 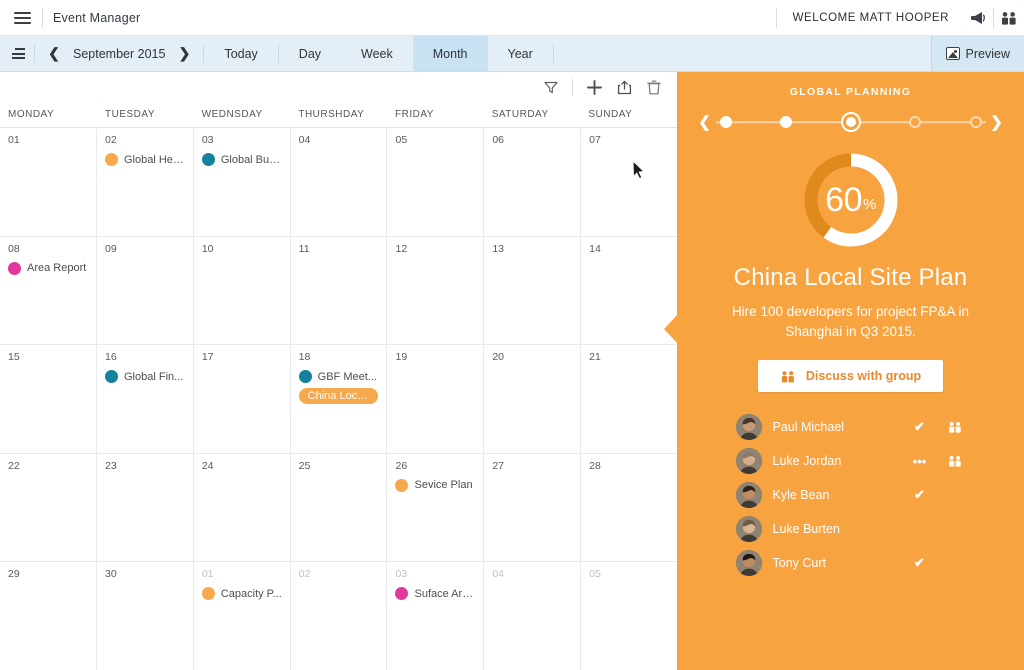 I want to click on calendar-day-cell: 01, so click(x=48, y=182).